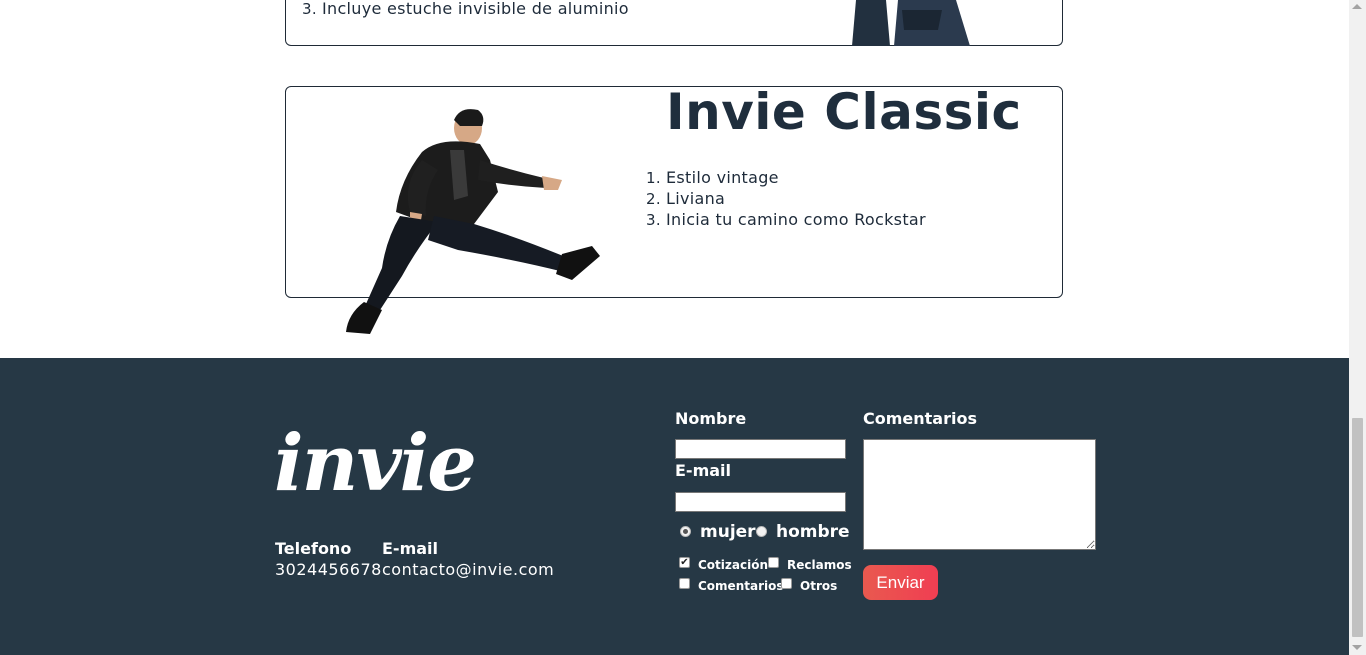 The height and width of the screenshot is (655, 1366). Describe the element at coordinates (819, 565) in the screenshot. I see `topic-label-reclamos: Reclamos` at that location.